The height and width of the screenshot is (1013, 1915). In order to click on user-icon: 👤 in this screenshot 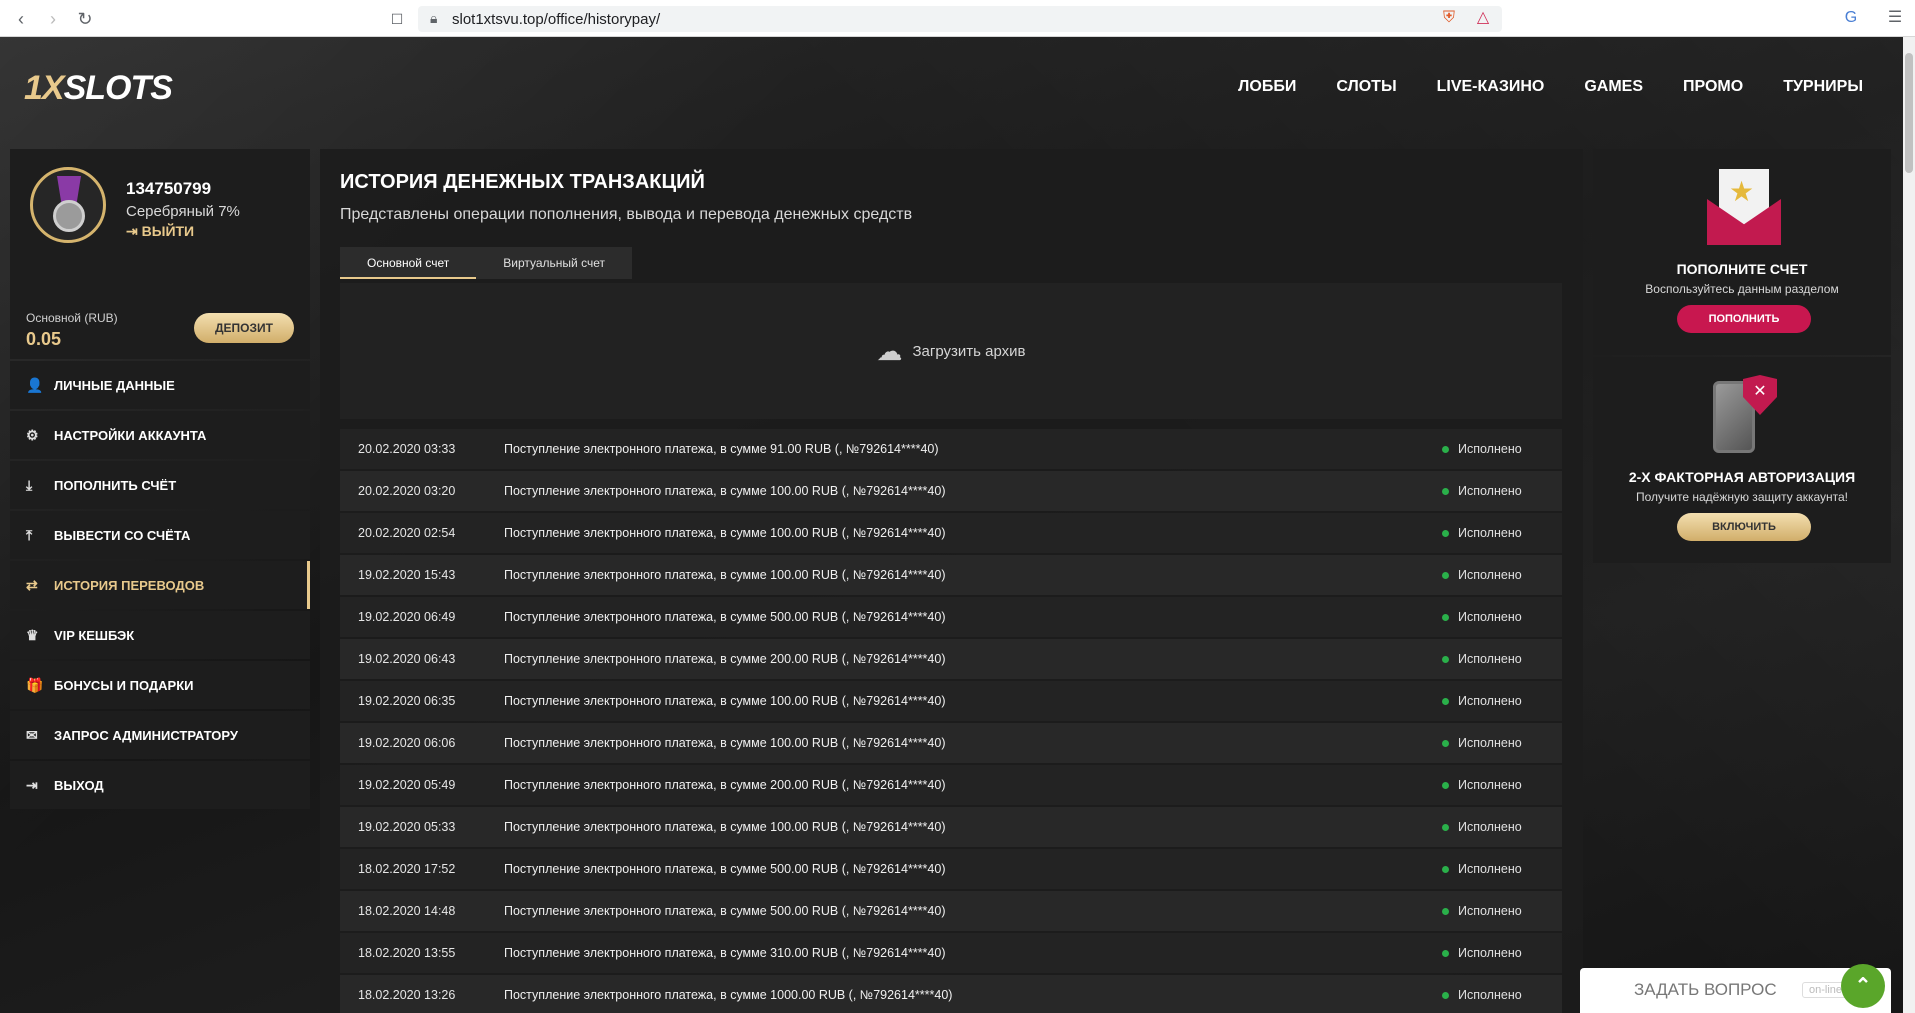, I will do `click(35, 384)`.